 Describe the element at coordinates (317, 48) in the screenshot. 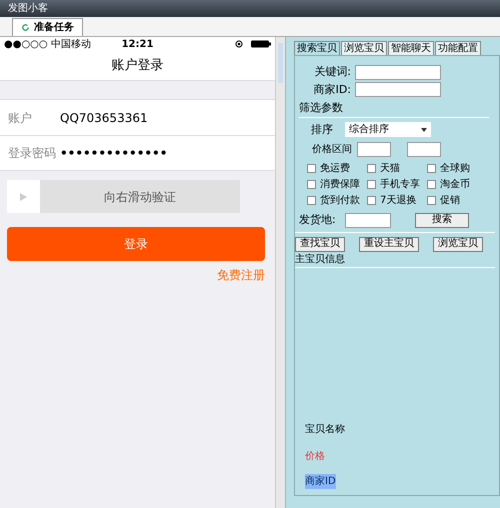

I see `tab: 搜索宝贝` at that location.